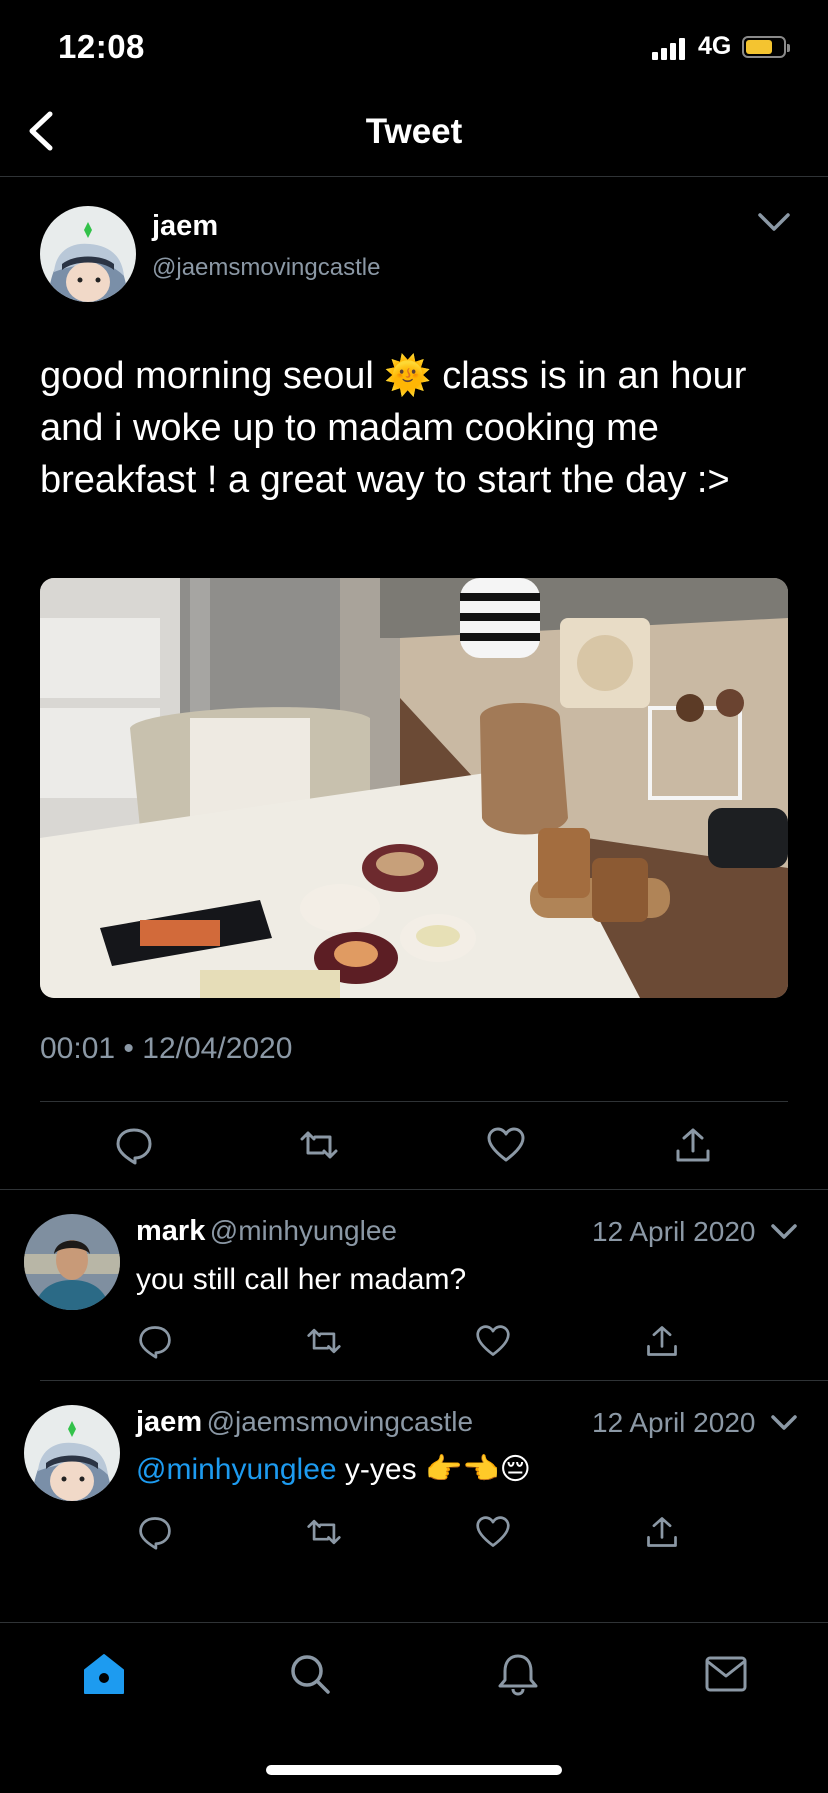 This screenshot has width=828, height=1793. I want to click on reply-header: mark @minhyunglee, so click(266, 1231).